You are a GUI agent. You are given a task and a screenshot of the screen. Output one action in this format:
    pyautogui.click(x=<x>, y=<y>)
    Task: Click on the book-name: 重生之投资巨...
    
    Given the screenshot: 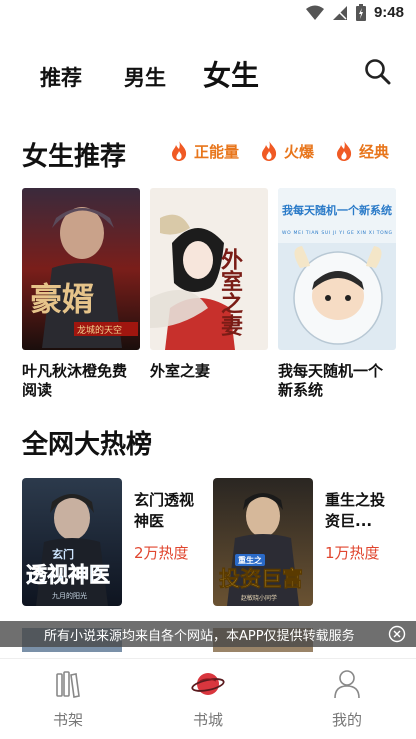 What is the action you would take?
    pyautogui.click(x=355, y=510)
    